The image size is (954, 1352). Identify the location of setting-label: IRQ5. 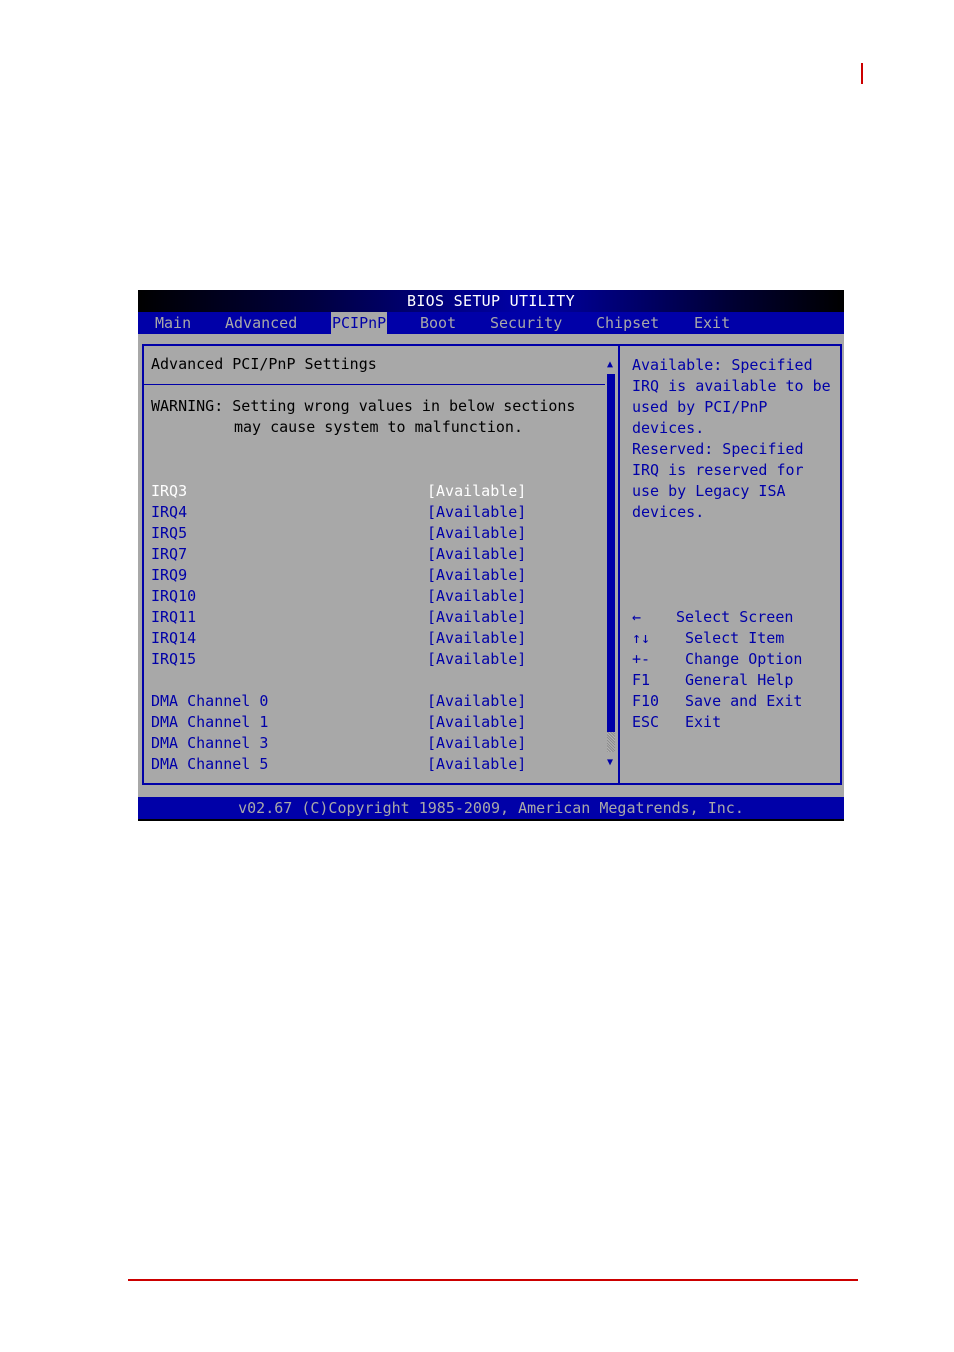
(169, 533).